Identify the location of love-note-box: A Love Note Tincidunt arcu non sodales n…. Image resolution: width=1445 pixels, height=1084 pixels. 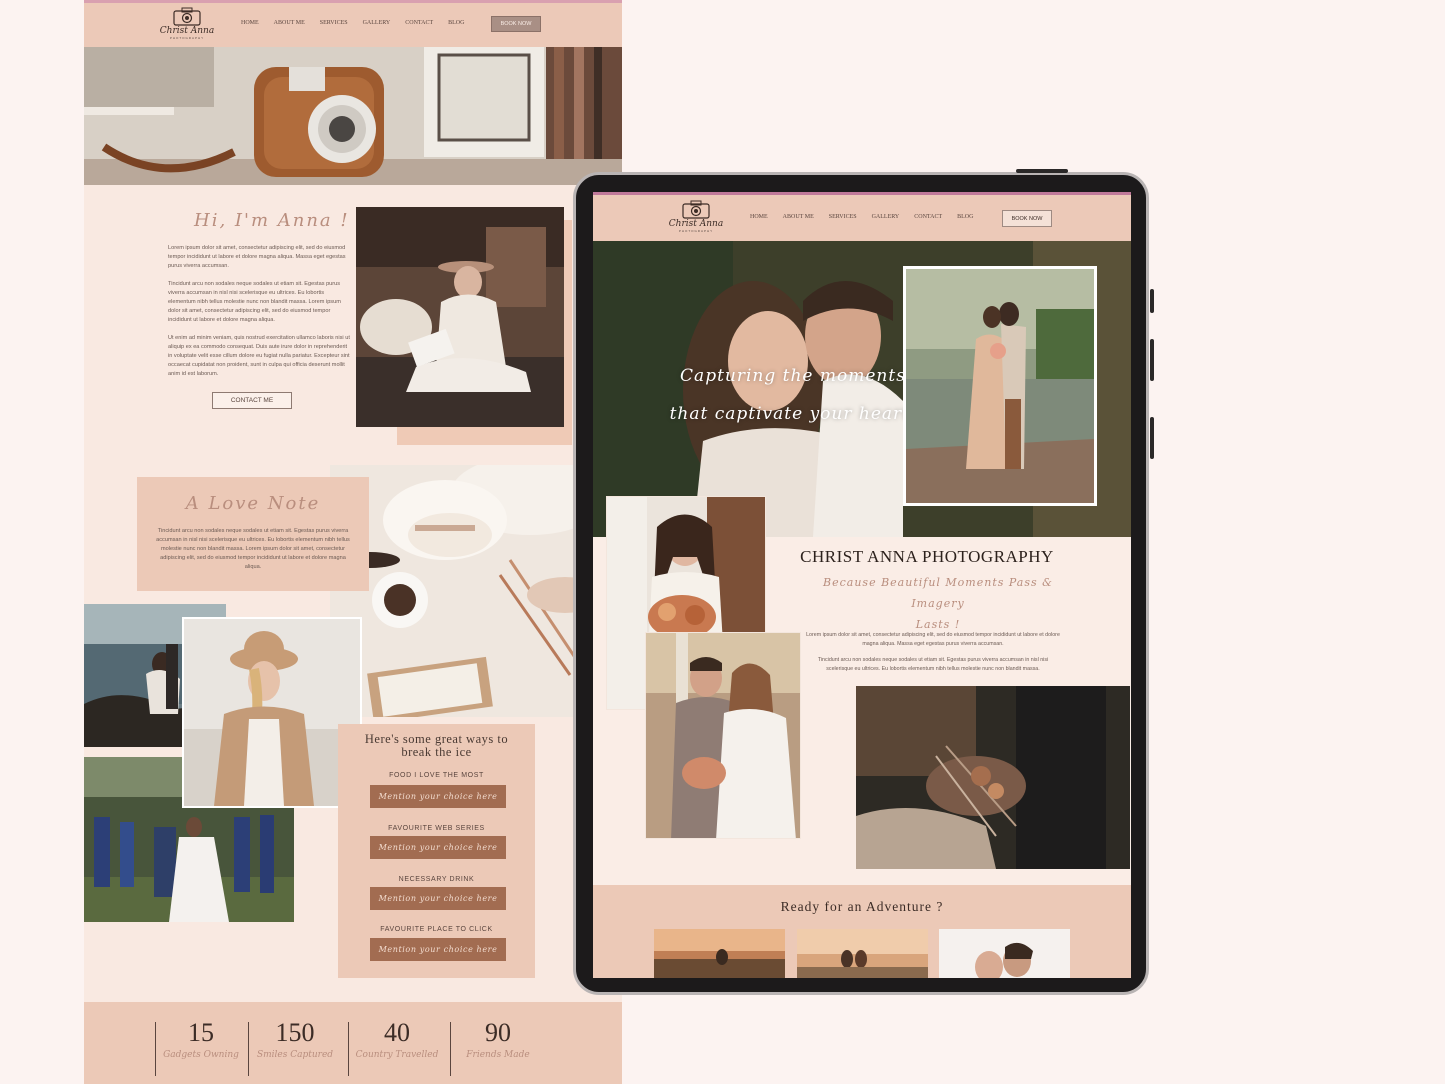
(253, 534).